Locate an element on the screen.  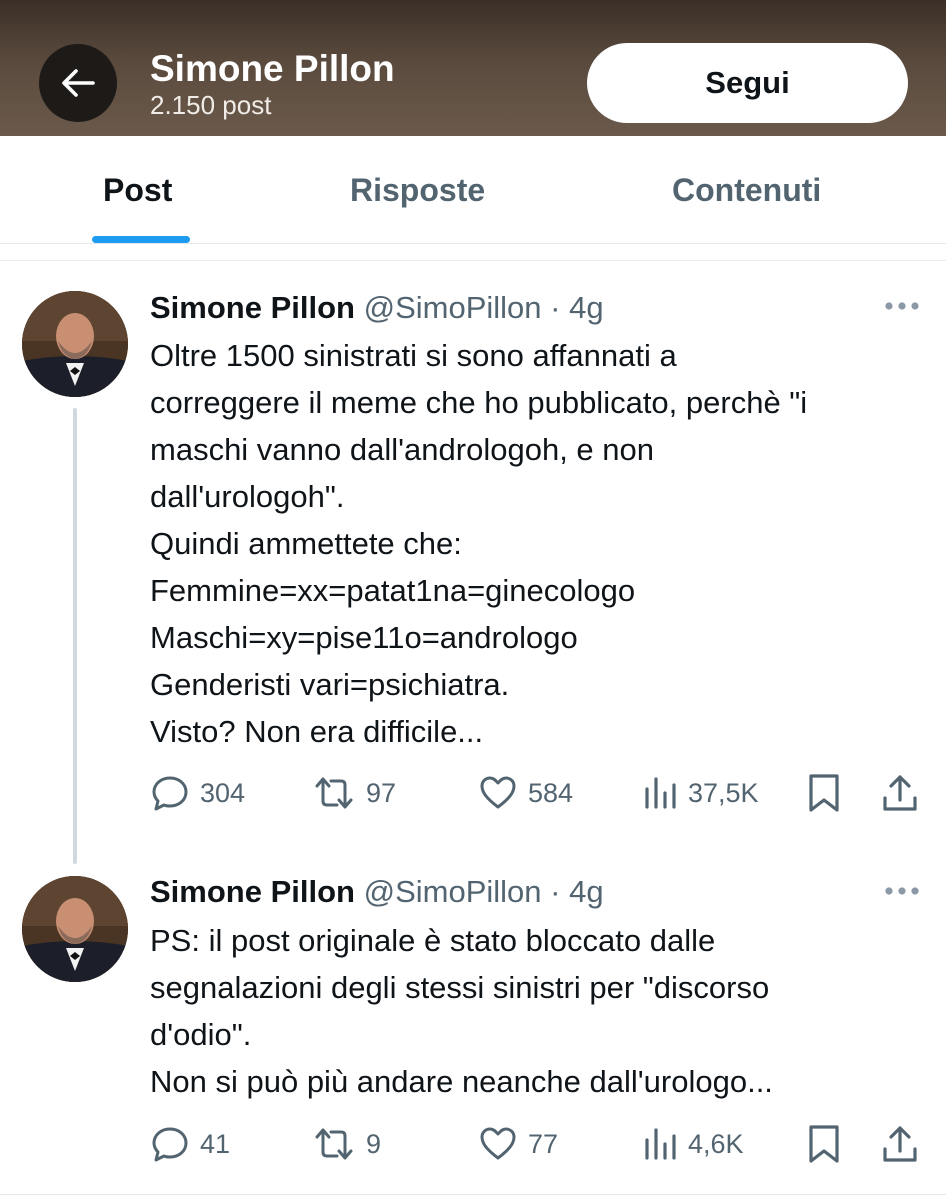
arrow-left-icon is located at coordinates (78, 83).